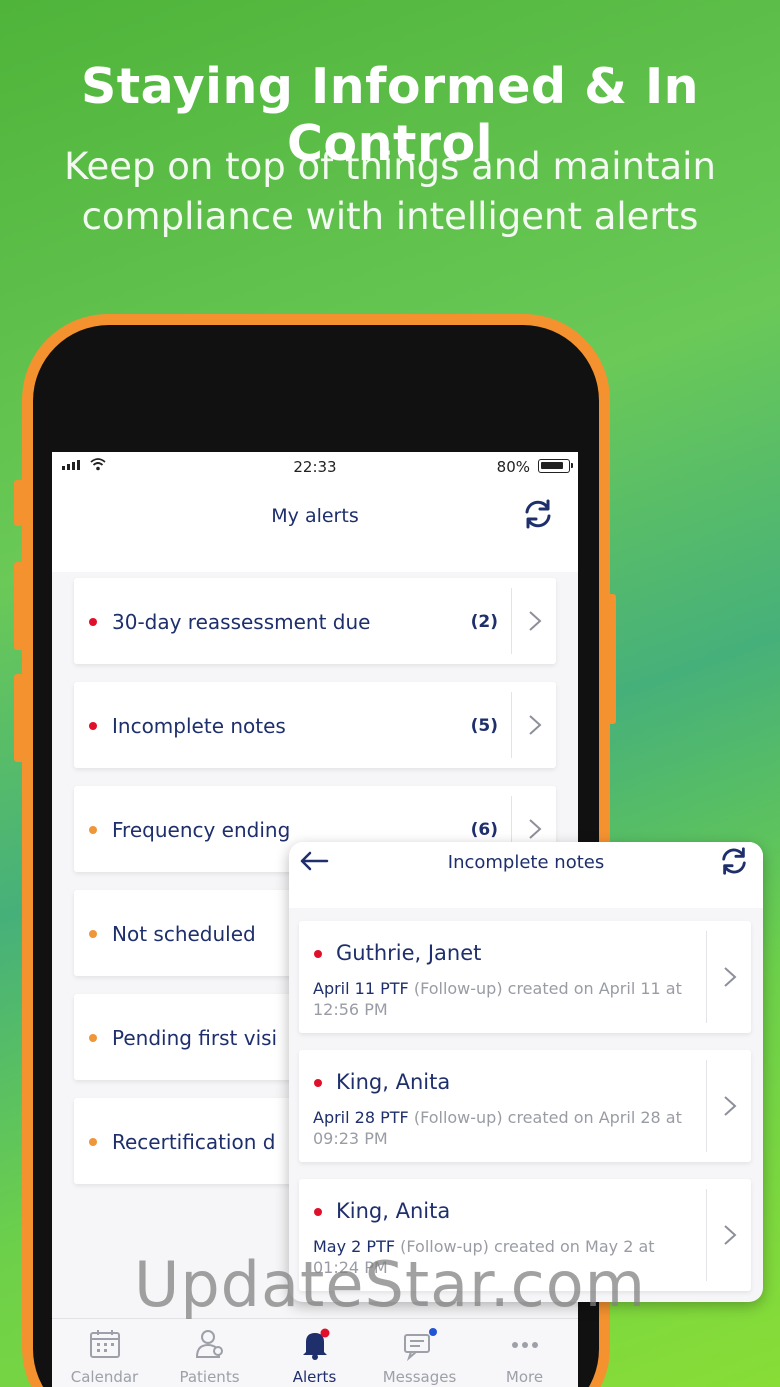  Describe the element at coordinates (105, 1344) in the screenshot. I see `calendar-icon` at that location.